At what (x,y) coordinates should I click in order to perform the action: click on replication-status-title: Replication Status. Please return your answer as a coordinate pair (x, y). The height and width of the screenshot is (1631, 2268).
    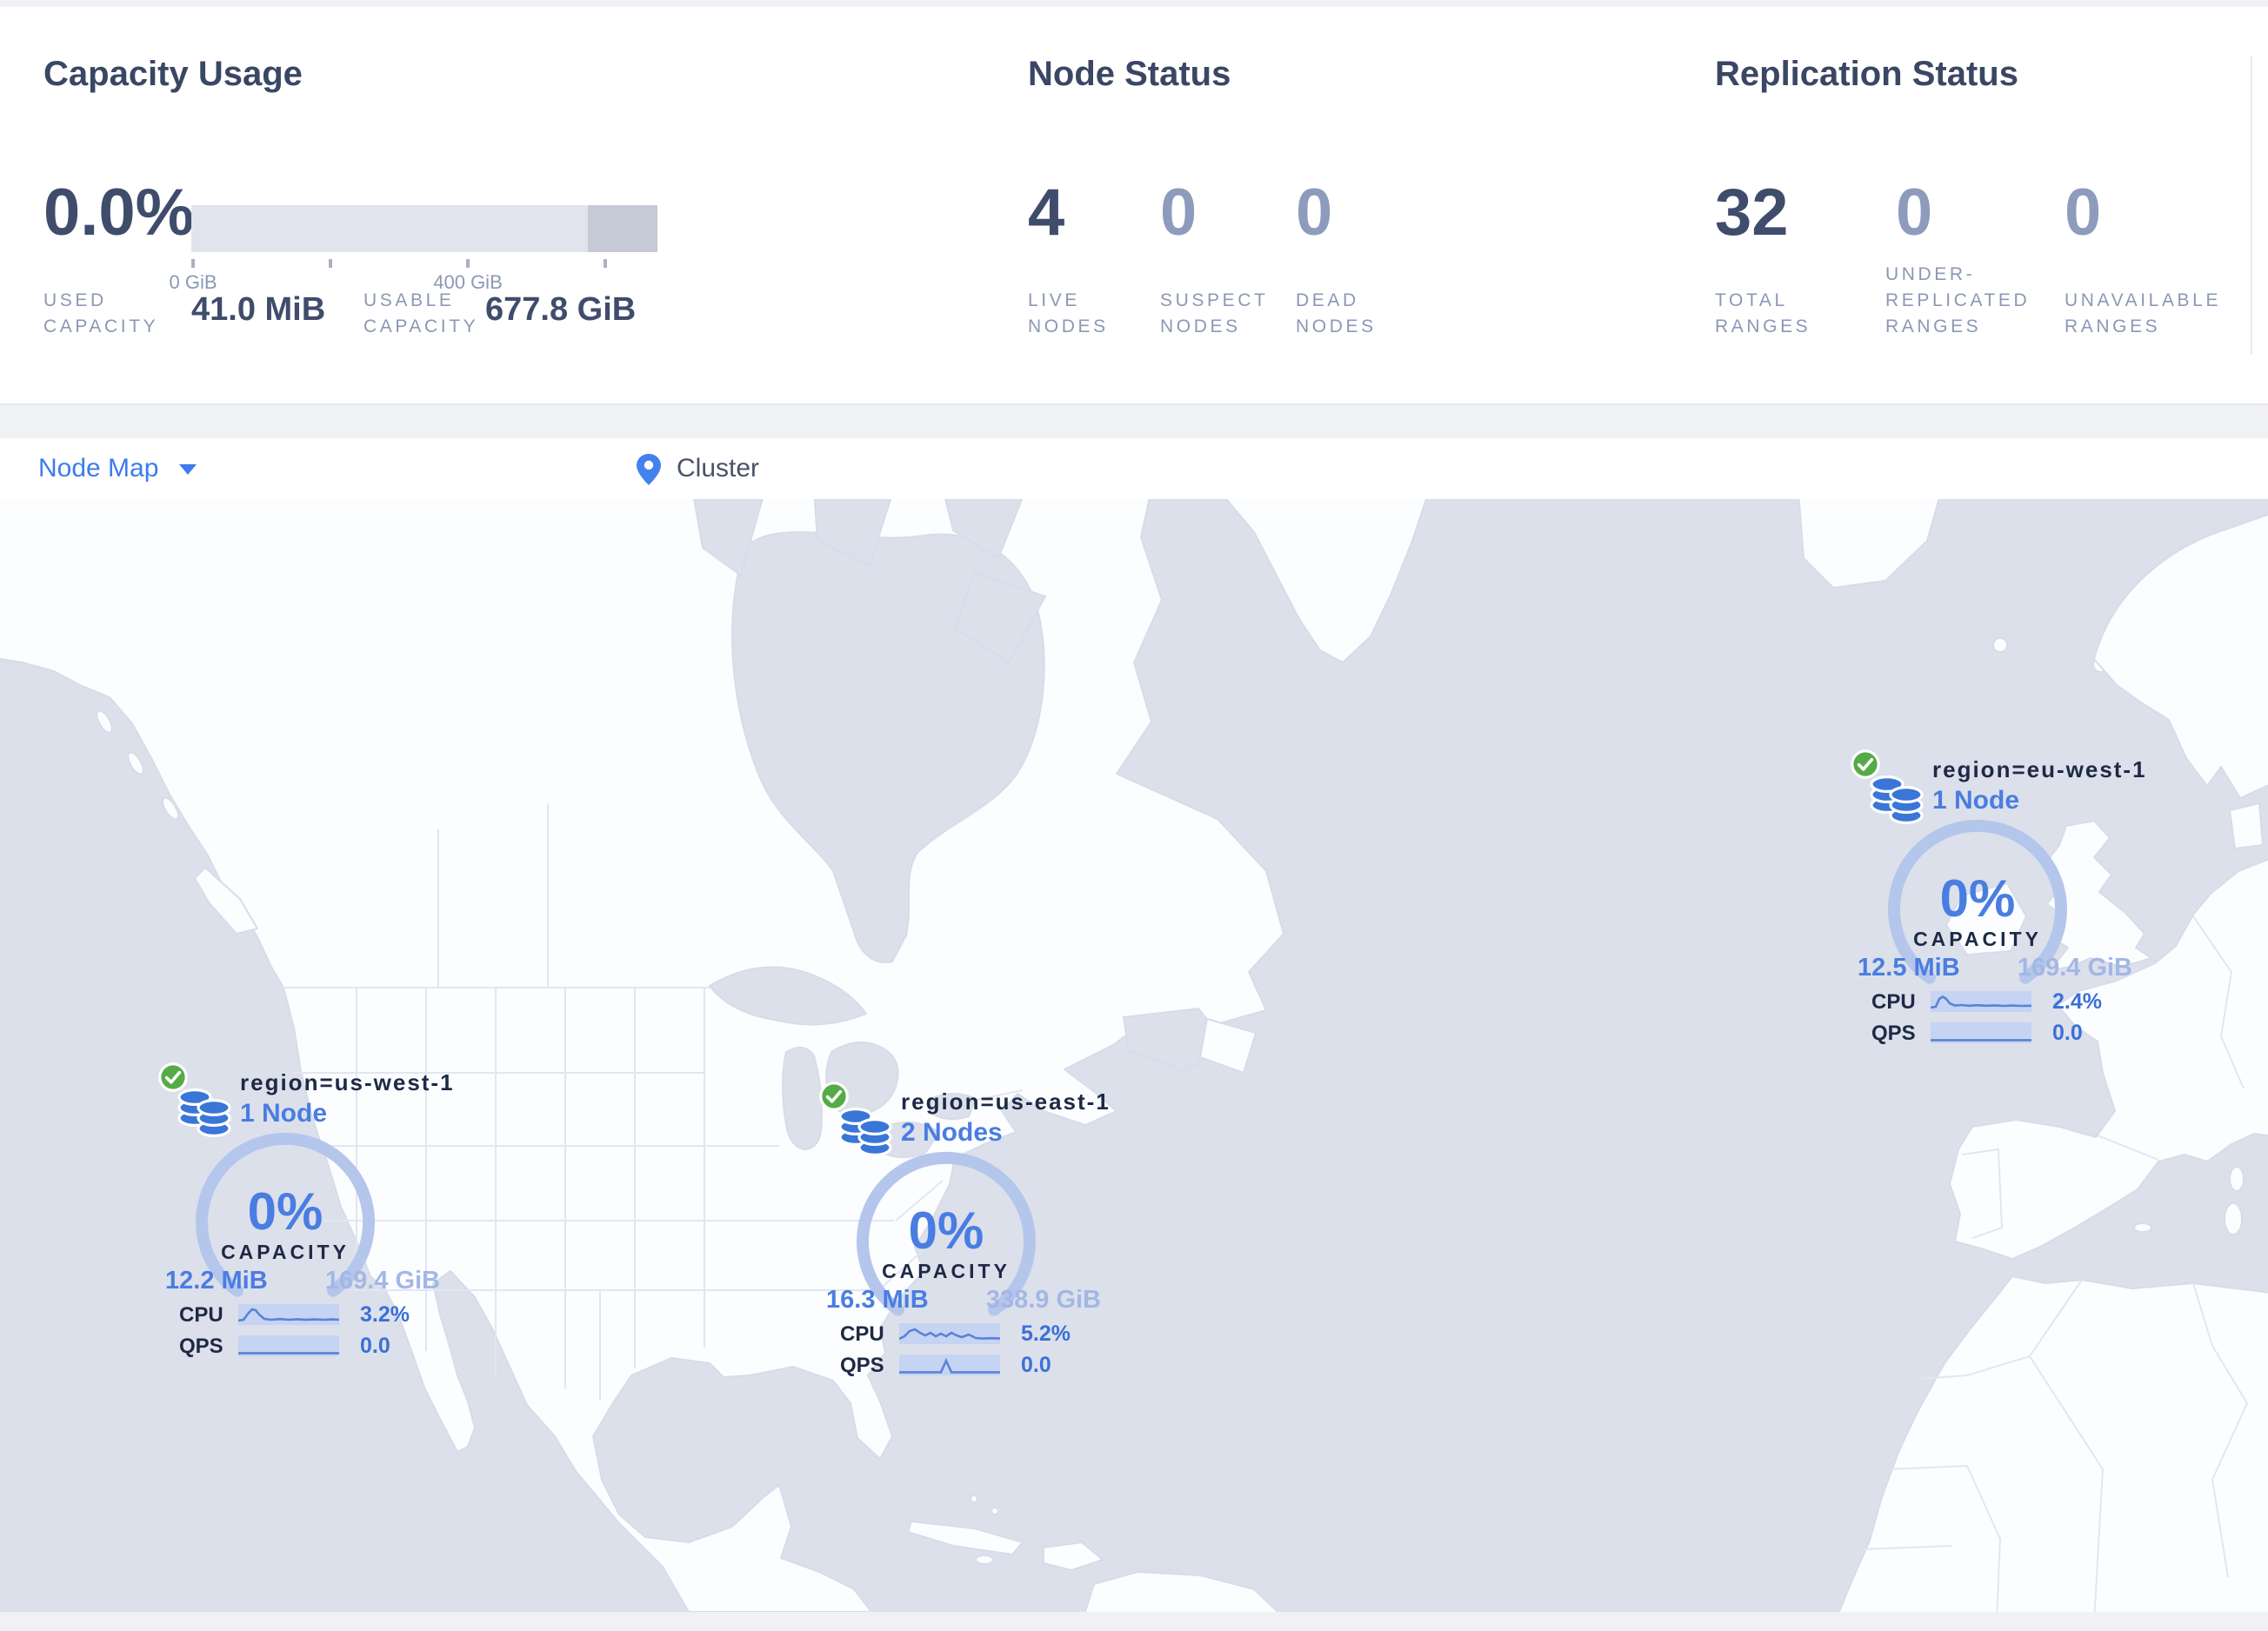
    Looking at the image, I should click on (1866, 75).